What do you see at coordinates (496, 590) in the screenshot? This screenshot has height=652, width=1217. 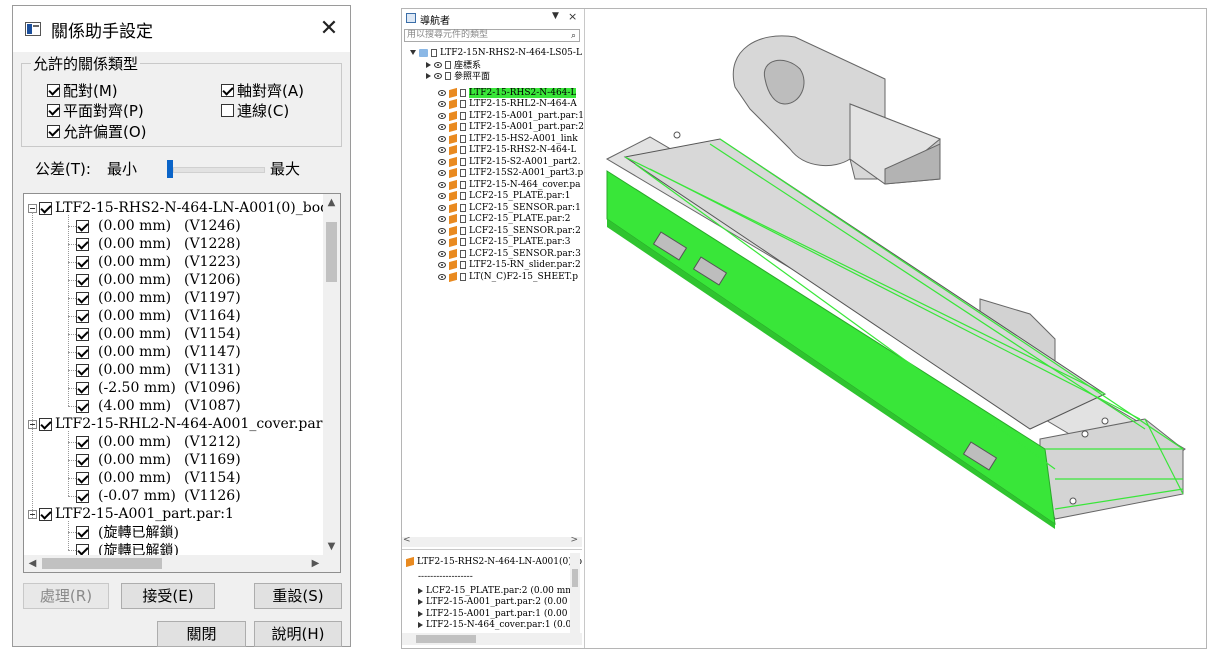 I see `relation-list-item: LCF2-15_PLATE.par:2 (0.00 mm` at bounding box center [496, 590].